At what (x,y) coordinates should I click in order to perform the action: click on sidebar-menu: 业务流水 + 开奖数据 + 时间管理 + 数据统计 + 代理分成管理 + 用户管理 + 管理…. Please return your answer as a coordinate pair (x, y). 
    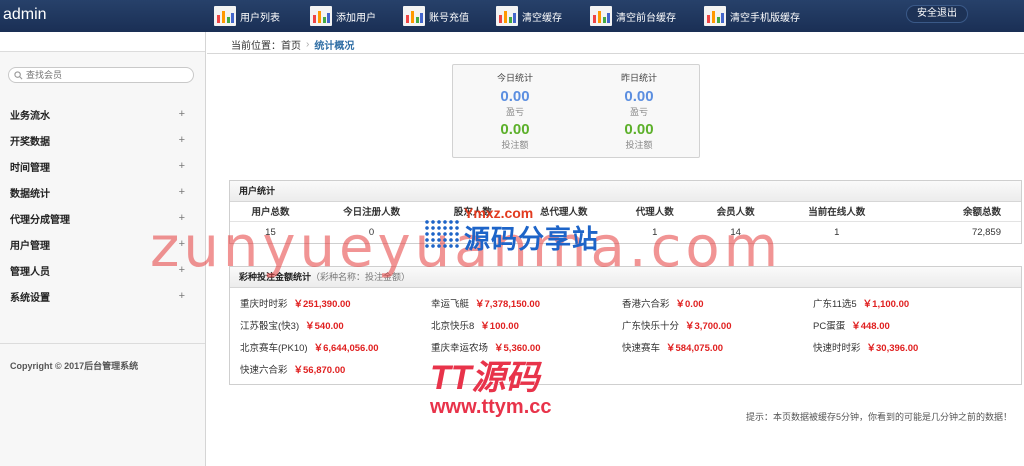
    Looking at the image, I should click on (102, 205).